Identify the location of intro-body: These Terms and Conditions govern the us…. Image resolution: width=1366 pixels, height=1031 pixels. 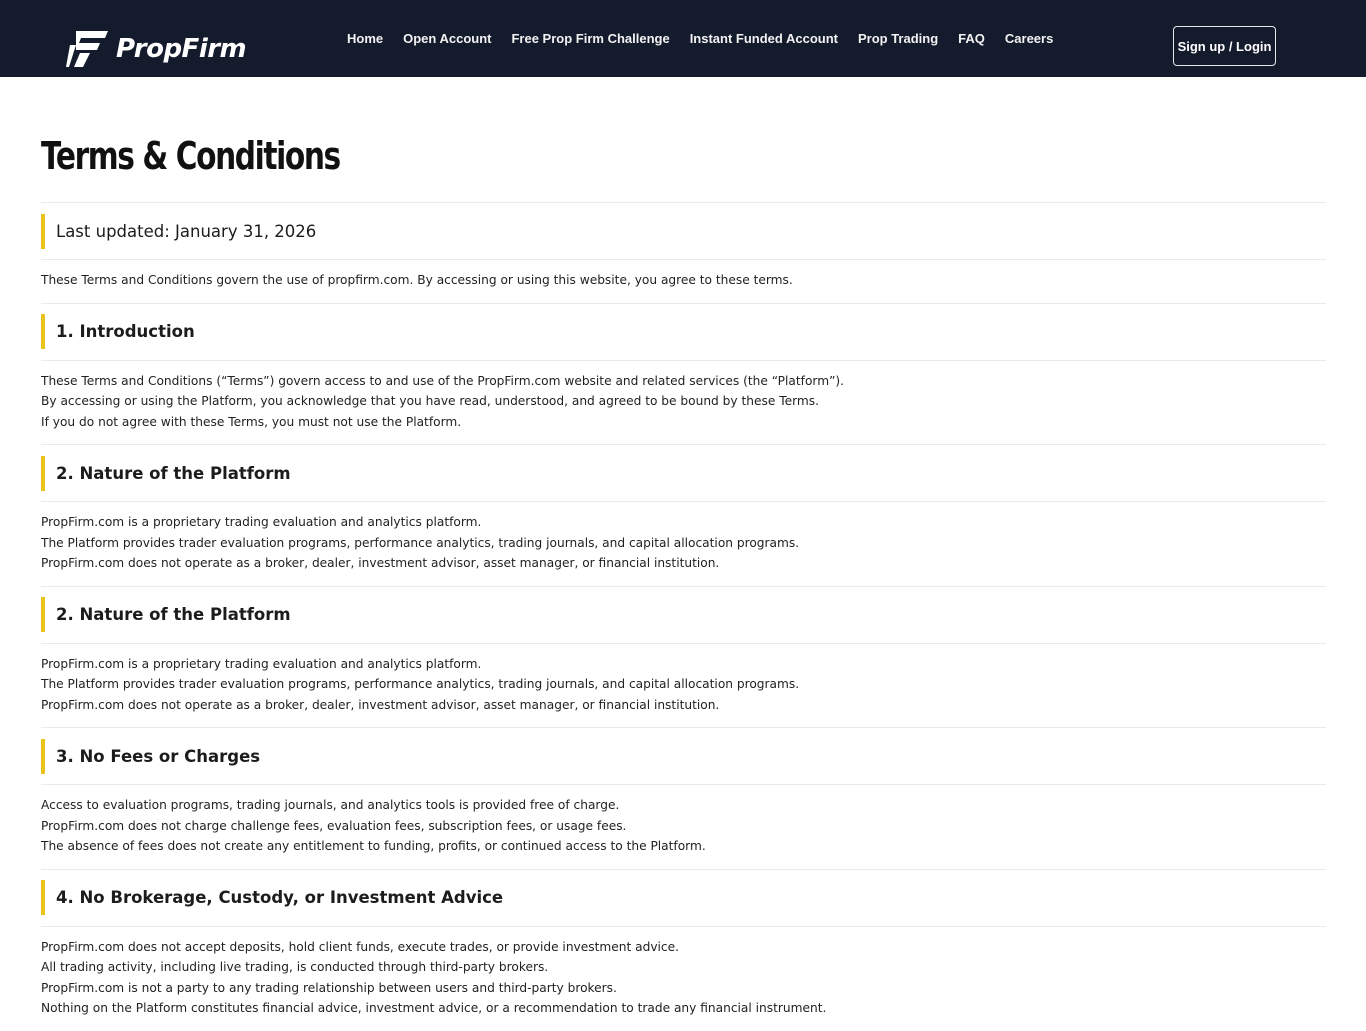
(683, 281).